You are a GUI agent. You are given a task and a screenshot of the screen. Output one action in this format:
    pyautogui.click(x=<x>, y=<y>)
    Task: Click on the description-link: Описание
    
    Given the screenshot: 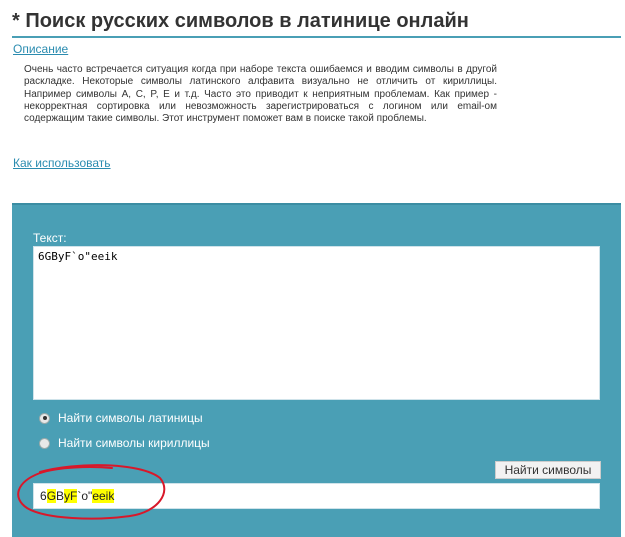 What is the action you would take?
    pyautogui.click(x=40, y=49)
    